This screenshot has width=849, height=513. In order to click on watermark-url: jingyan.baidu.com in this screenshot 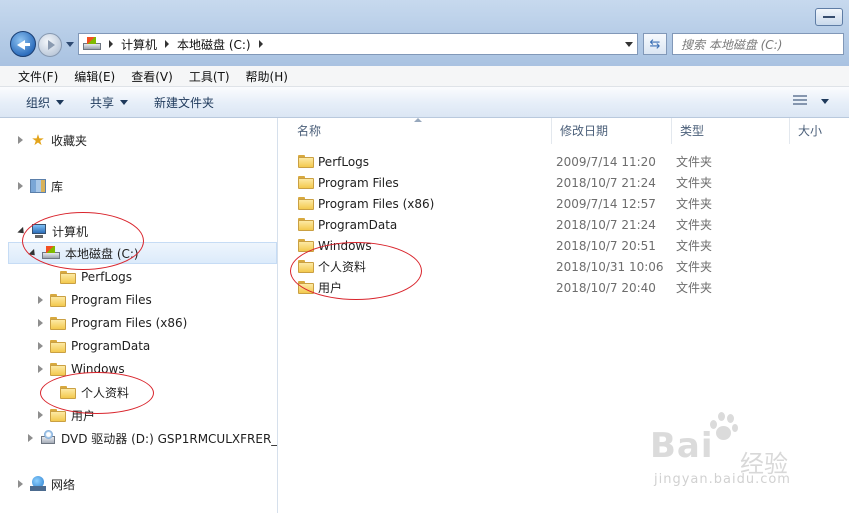, I will do `click(722, 479)`.